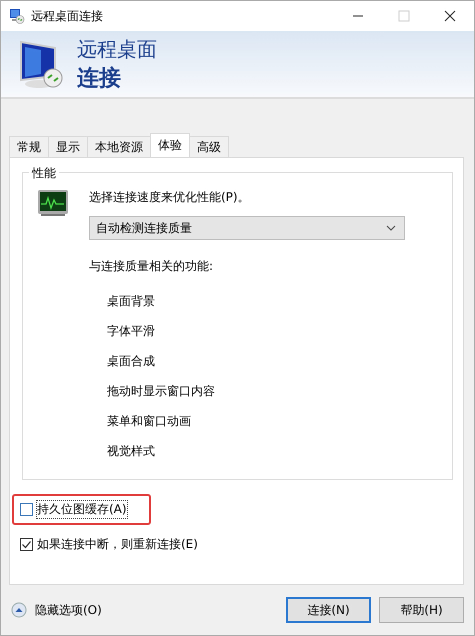 This screenshot has width=475, height=636. What do you see at coordinates (19, 610) in the screenshot?
I see `collapse-icon` at bounding box center [19, 610].